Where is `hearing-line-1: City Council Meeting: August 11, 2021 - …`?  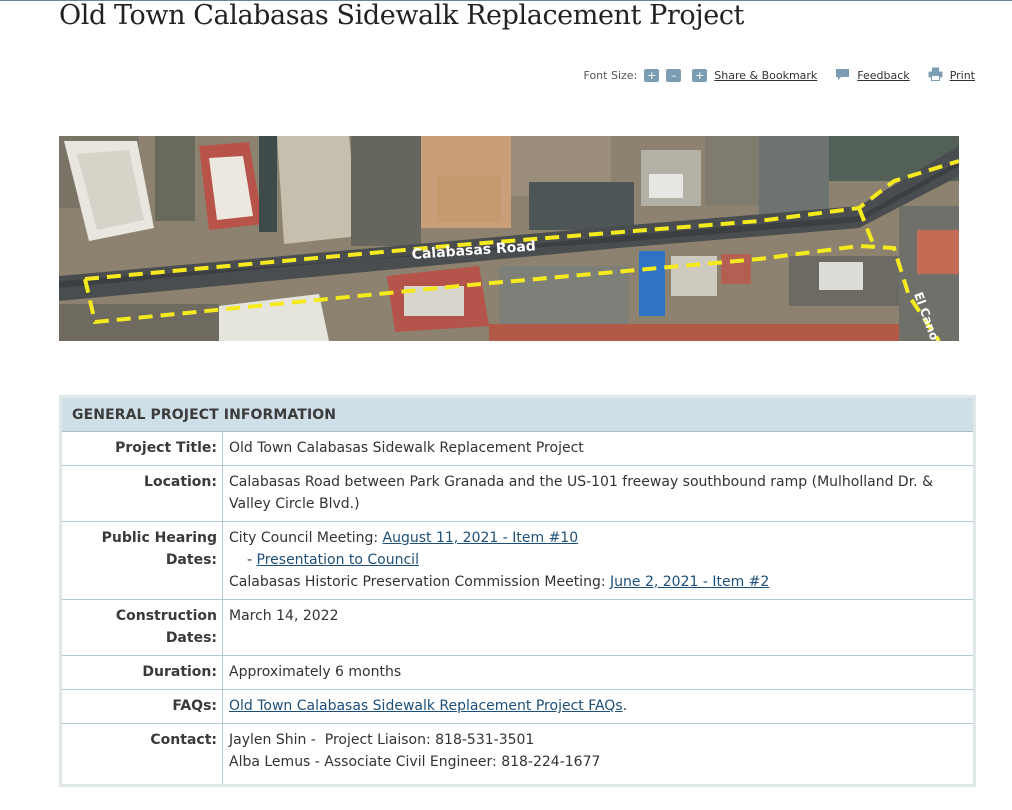
hearing-line-1: City Council Meeting: August 11, 2021 - … is located at coordinates (598, 538).